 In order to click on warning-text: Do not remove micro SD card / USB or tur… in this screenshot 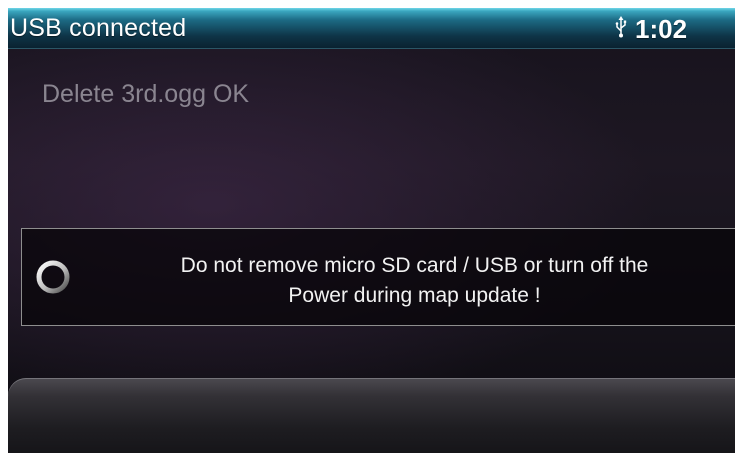, I will do `click(414, 281)`.